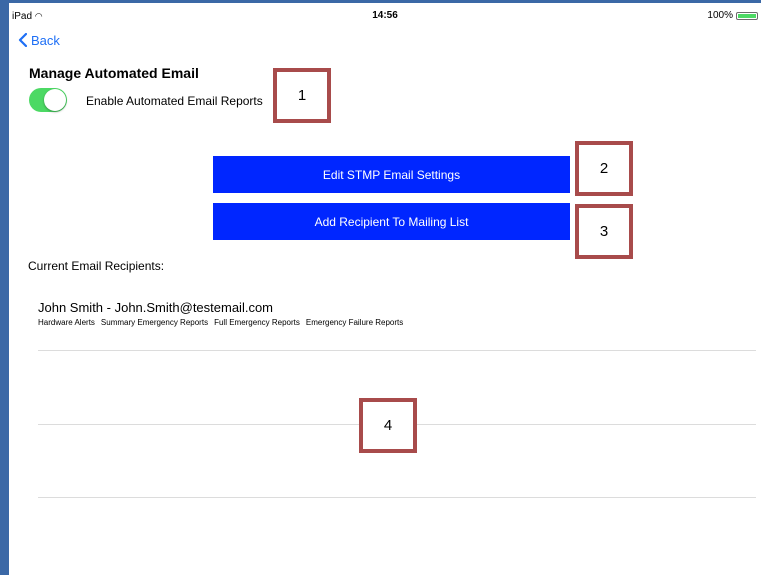 The width and height of the screenshot is (761, 575). Describe the element at coordinates (388, 425) in the screenshot. I see `annotation-marker-4: 4` at that location.